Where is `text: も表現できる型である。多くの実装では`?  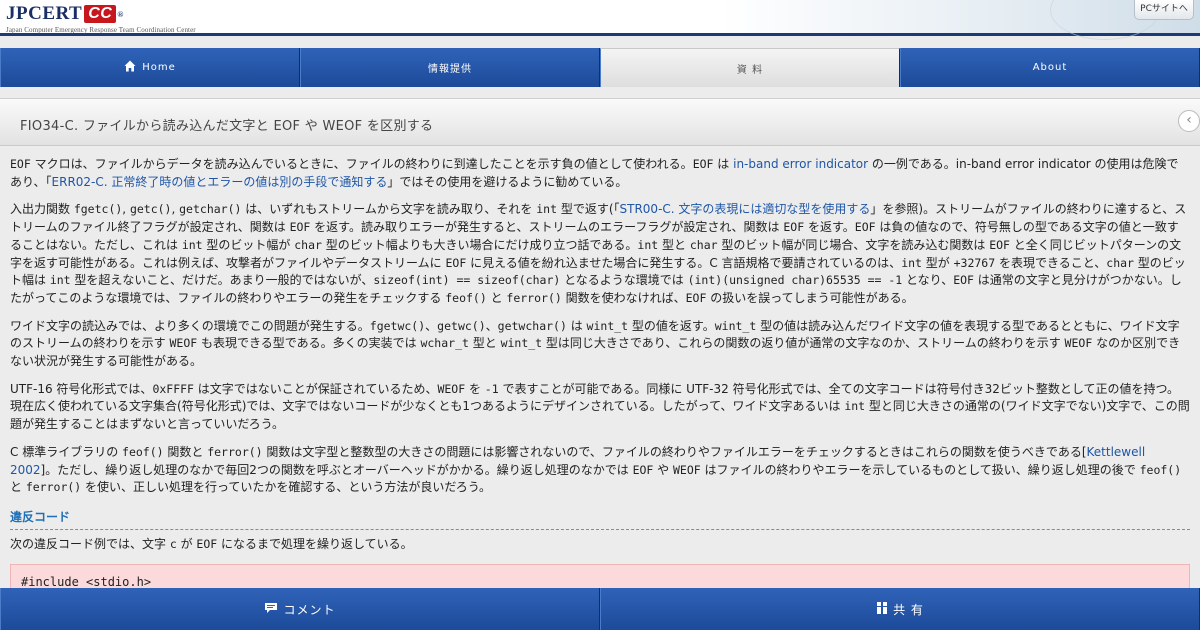 text: も表現できる型である。多くの実装では is located at coordinates (309, 343).